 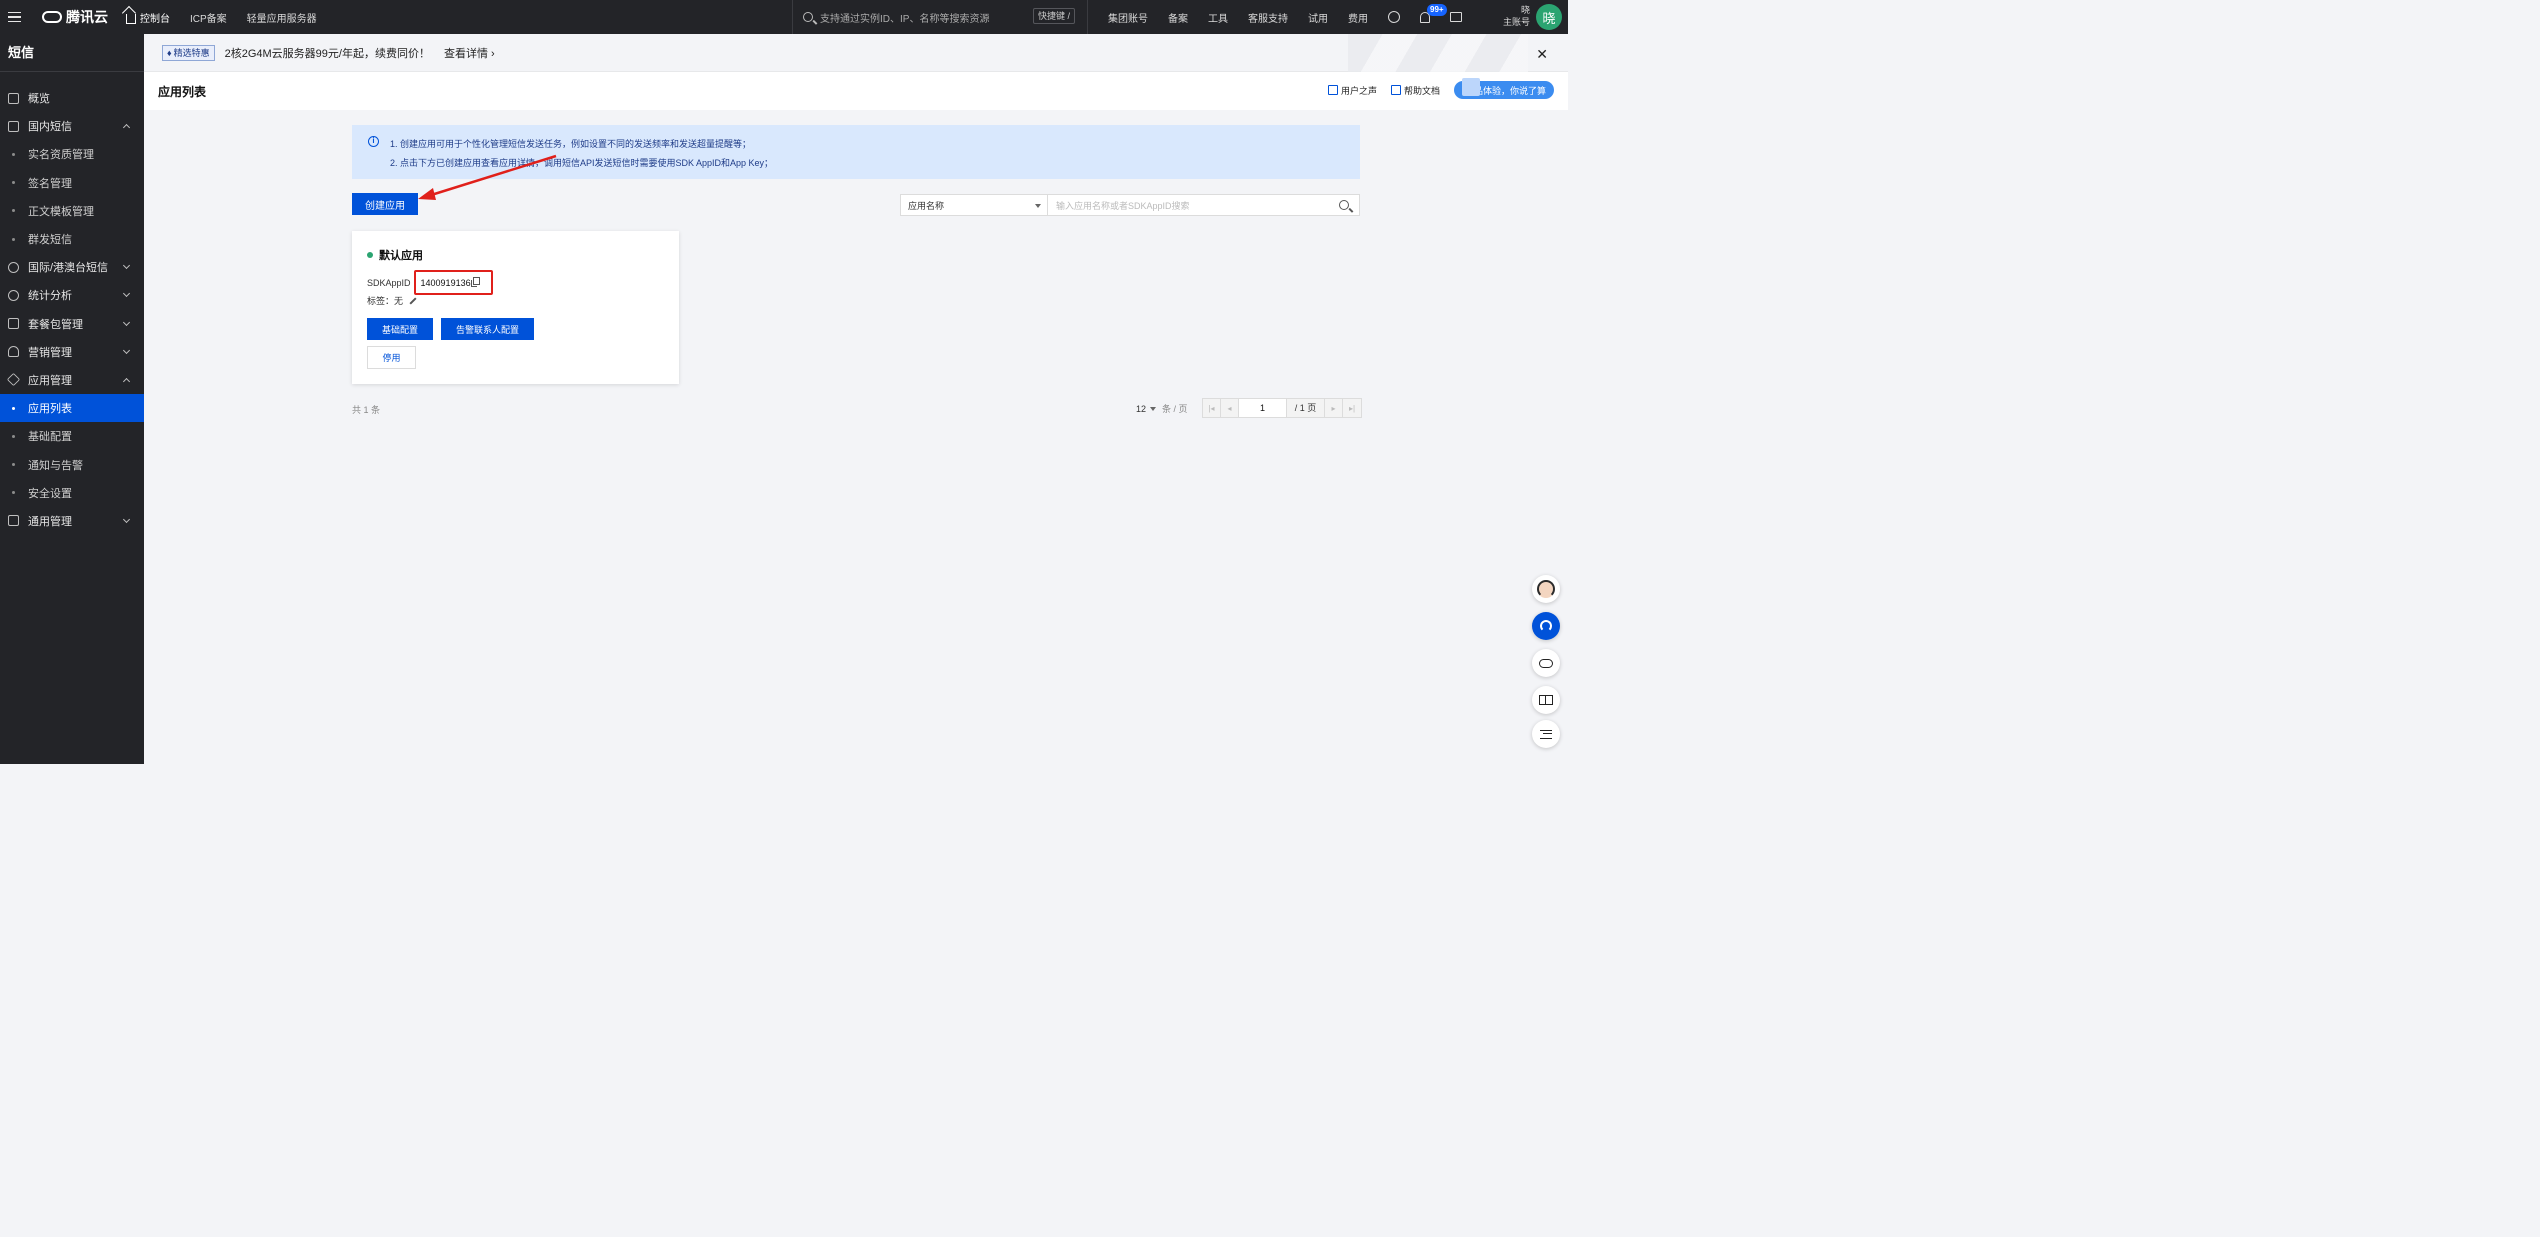 What do you see at coordinates (13, 295) in the screenshot?
I see `chart-icon` at bounding box center [13, 295].